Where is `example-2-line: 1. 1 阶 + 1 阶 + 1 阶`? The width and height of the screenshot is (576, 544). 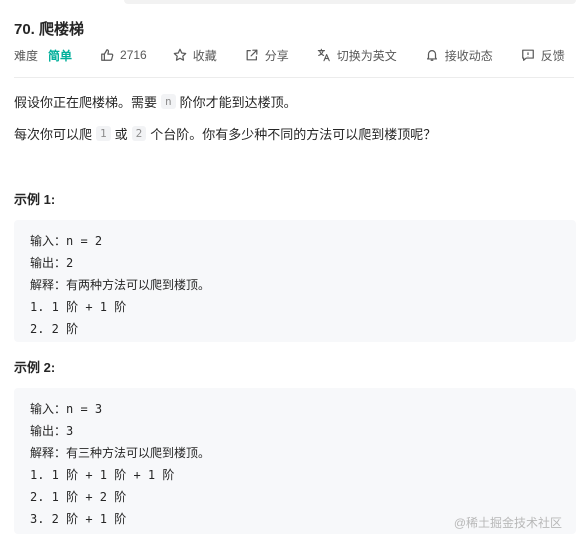
example-2-line: 1. 1 阶 + 1 阶 + 1 阶 is located at coordinates (102, 475).